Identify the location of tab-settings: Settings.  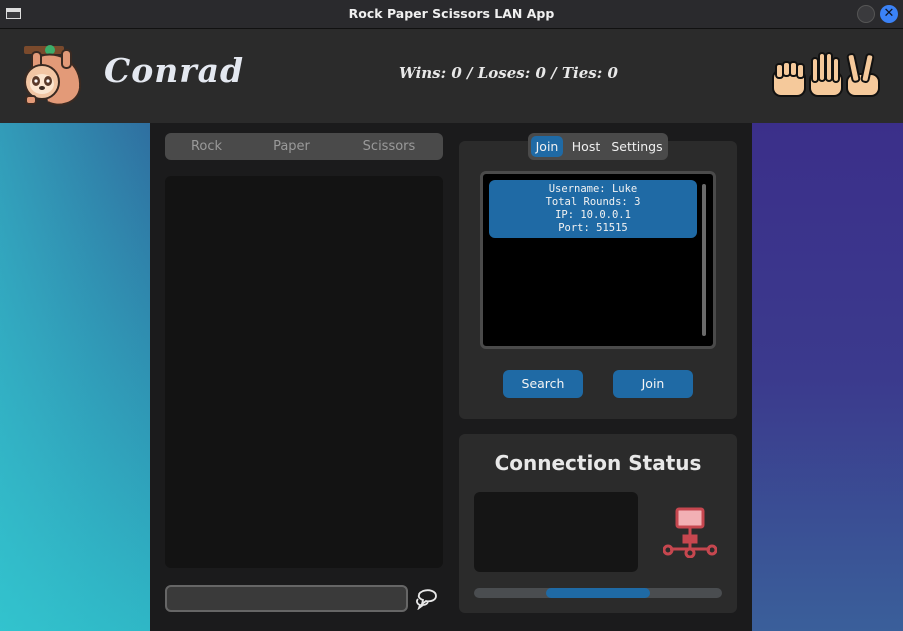
(637, 146).